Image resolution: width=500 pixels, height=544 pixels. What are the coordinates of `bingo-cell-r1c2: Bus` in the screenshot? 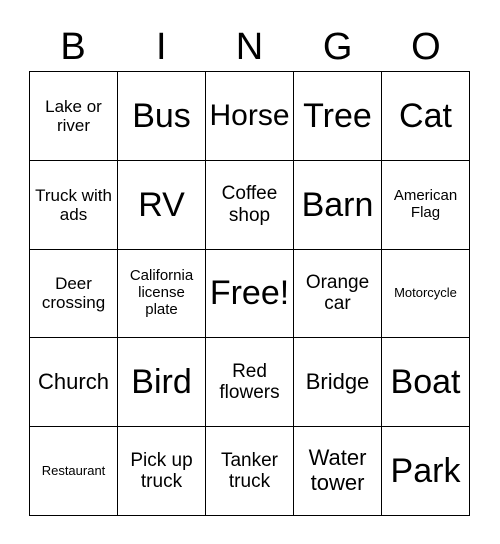 It's located at (162, 116).